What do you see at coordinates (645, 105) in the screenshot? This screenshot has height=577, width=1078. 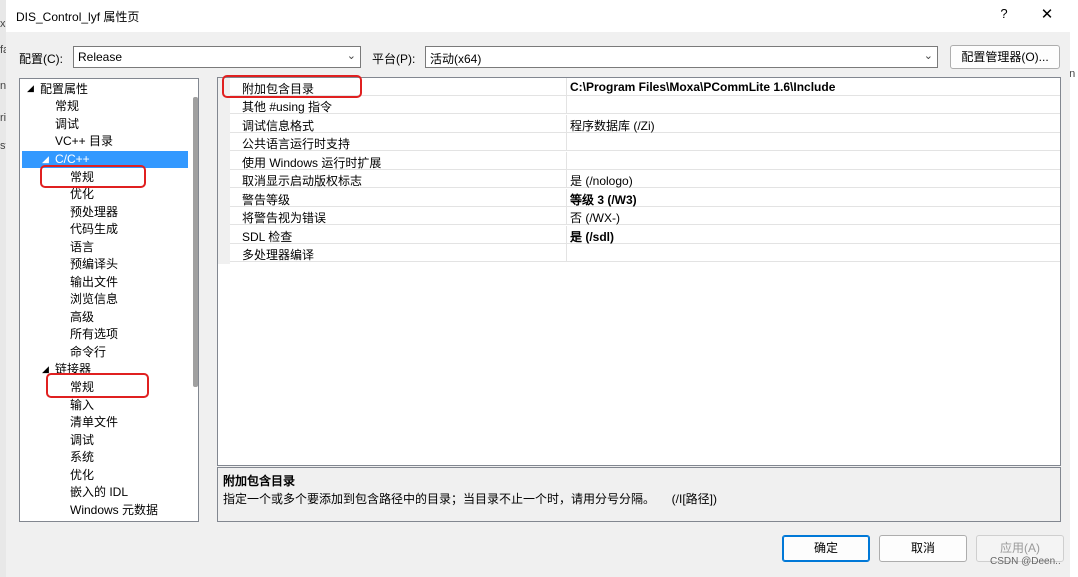 I see `property-row: 其他 #using 指令` at bounding box center [645, 105].